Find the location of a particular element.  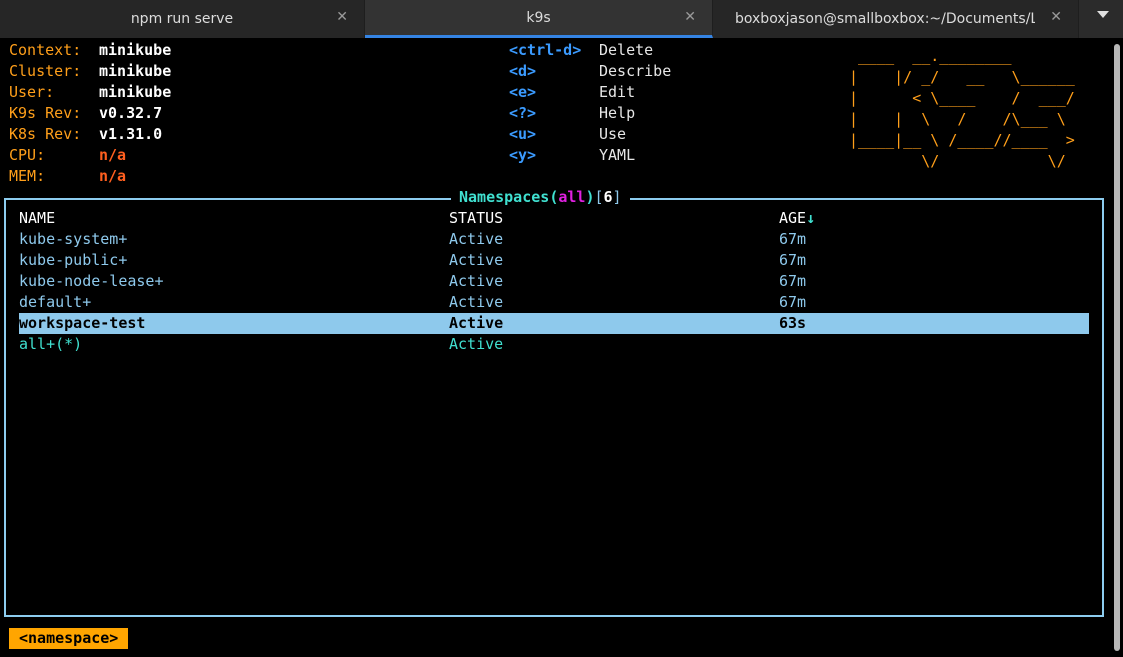

namespace-name: workspace-test is located at coordinates (82, 323).